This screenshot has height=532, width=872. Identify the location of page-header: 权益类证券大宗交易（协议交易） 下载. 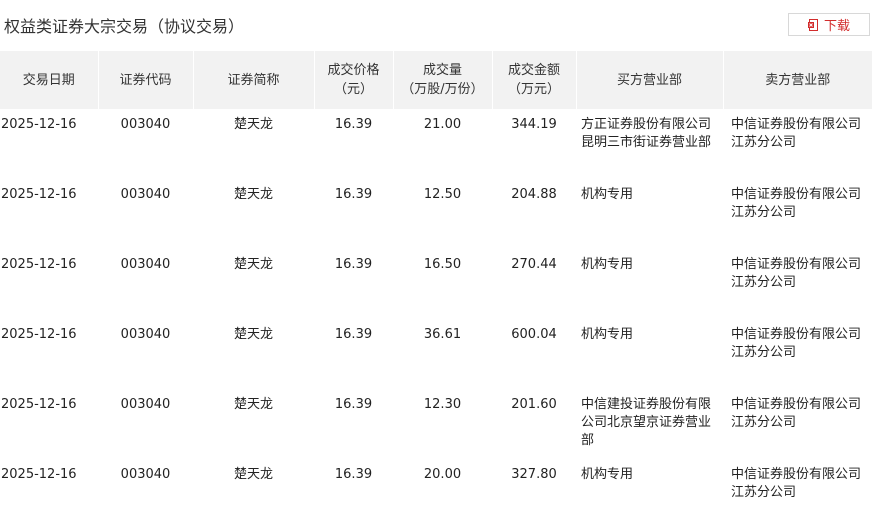
(436, 25).